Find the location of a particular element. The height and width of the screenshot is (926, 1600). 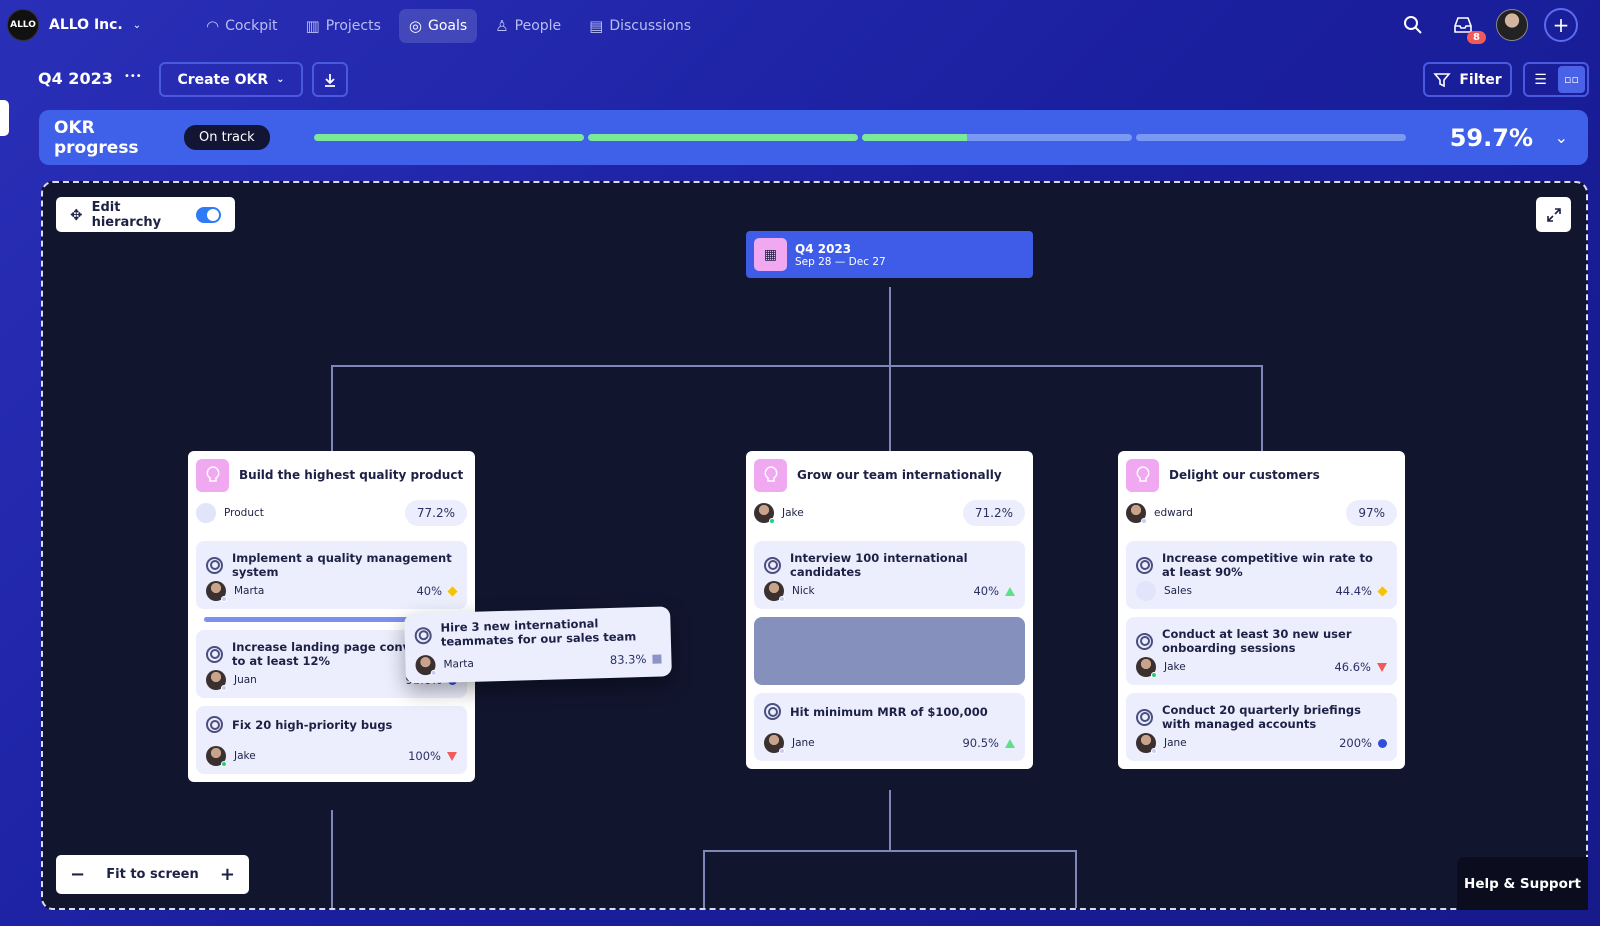

fit-to-screen-button: Fit to screen is located at coordinates (152, 874).